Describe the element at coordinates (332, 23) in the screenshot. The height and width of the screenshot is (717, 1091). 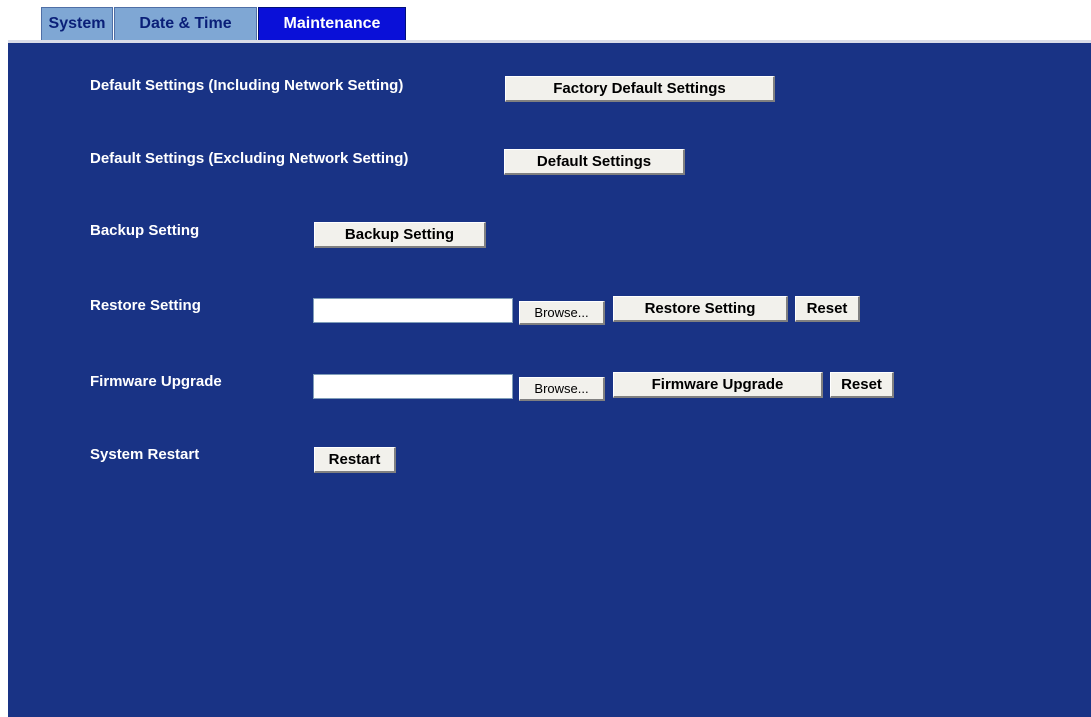
I see `tab-maintenance: Maintenance` at that location.